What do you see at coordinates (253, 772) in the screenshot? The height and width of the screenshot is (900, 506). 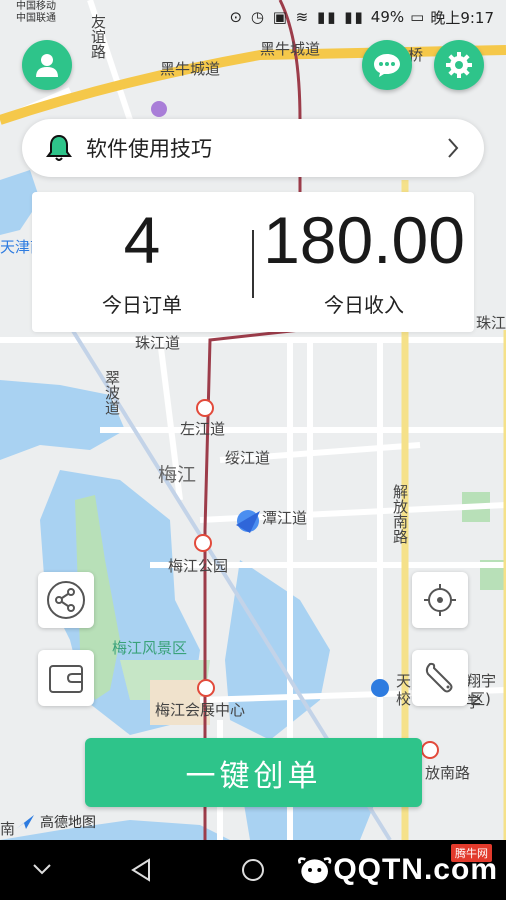 I see `create-order-button: 一键创单` at bounding box center [253, 772].